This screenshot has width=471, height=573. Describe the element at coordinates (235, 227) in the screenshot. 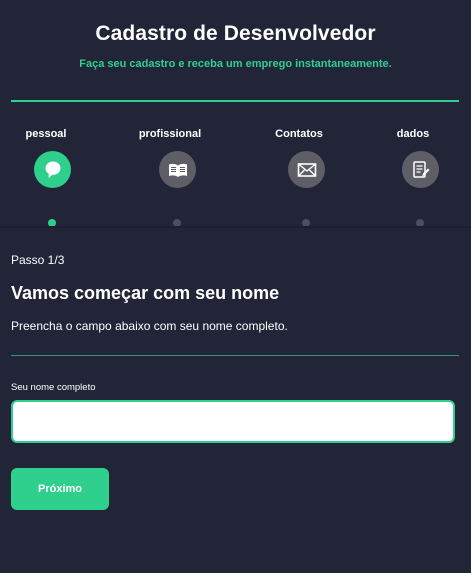

I see `header-bottom-divider` at that location.